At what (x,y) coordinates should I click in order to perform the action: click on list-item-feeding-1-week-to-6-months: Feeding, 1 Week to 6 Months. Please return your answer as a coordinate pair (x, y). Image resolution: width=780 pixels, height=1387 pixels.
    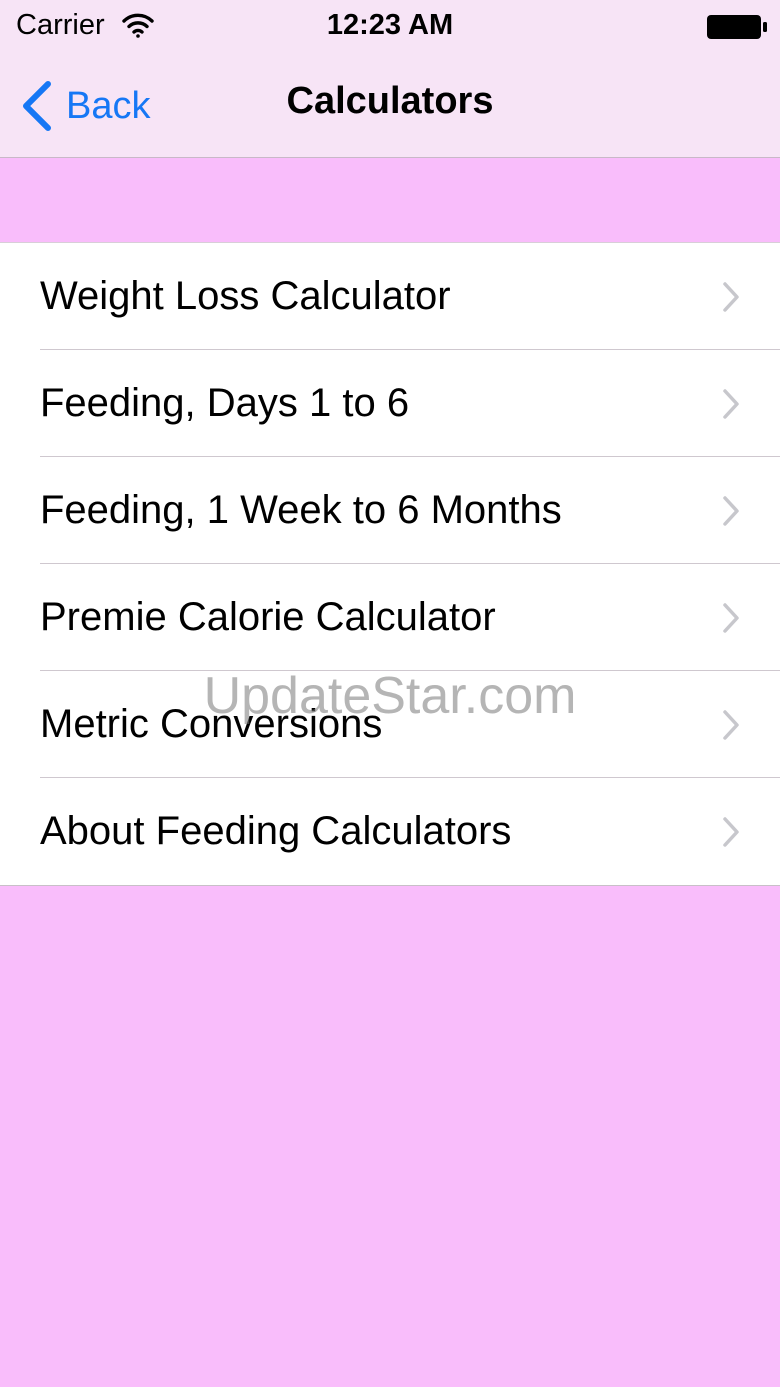
    Looking at the image, I should click on (390, 510).